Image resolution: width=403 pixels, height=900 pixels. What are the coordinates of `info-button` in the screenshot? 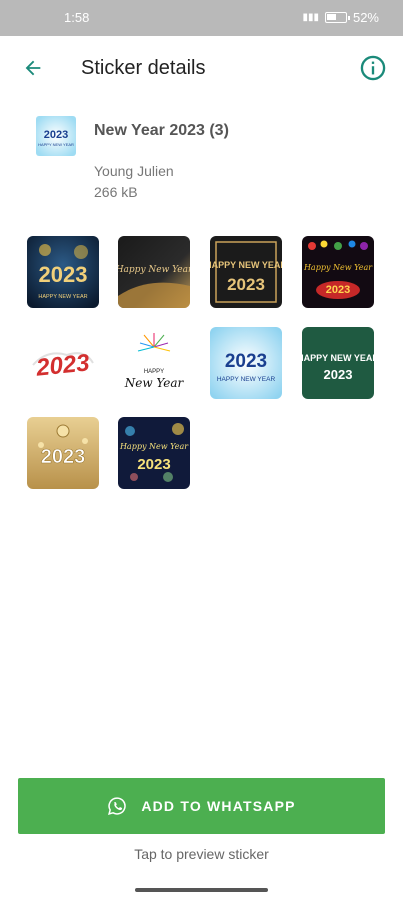 It's located at (373, 68).